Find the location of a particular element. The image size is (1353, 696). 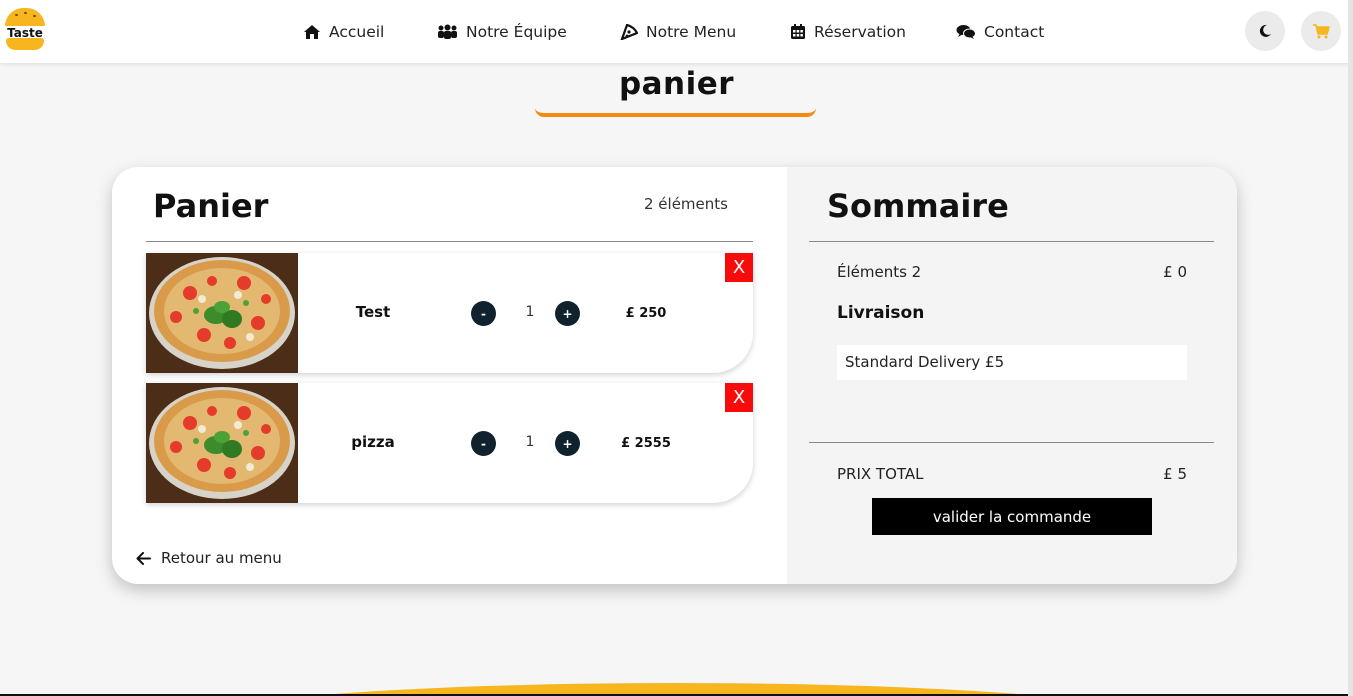

logo: Taste is located at coordinates (25, 29).